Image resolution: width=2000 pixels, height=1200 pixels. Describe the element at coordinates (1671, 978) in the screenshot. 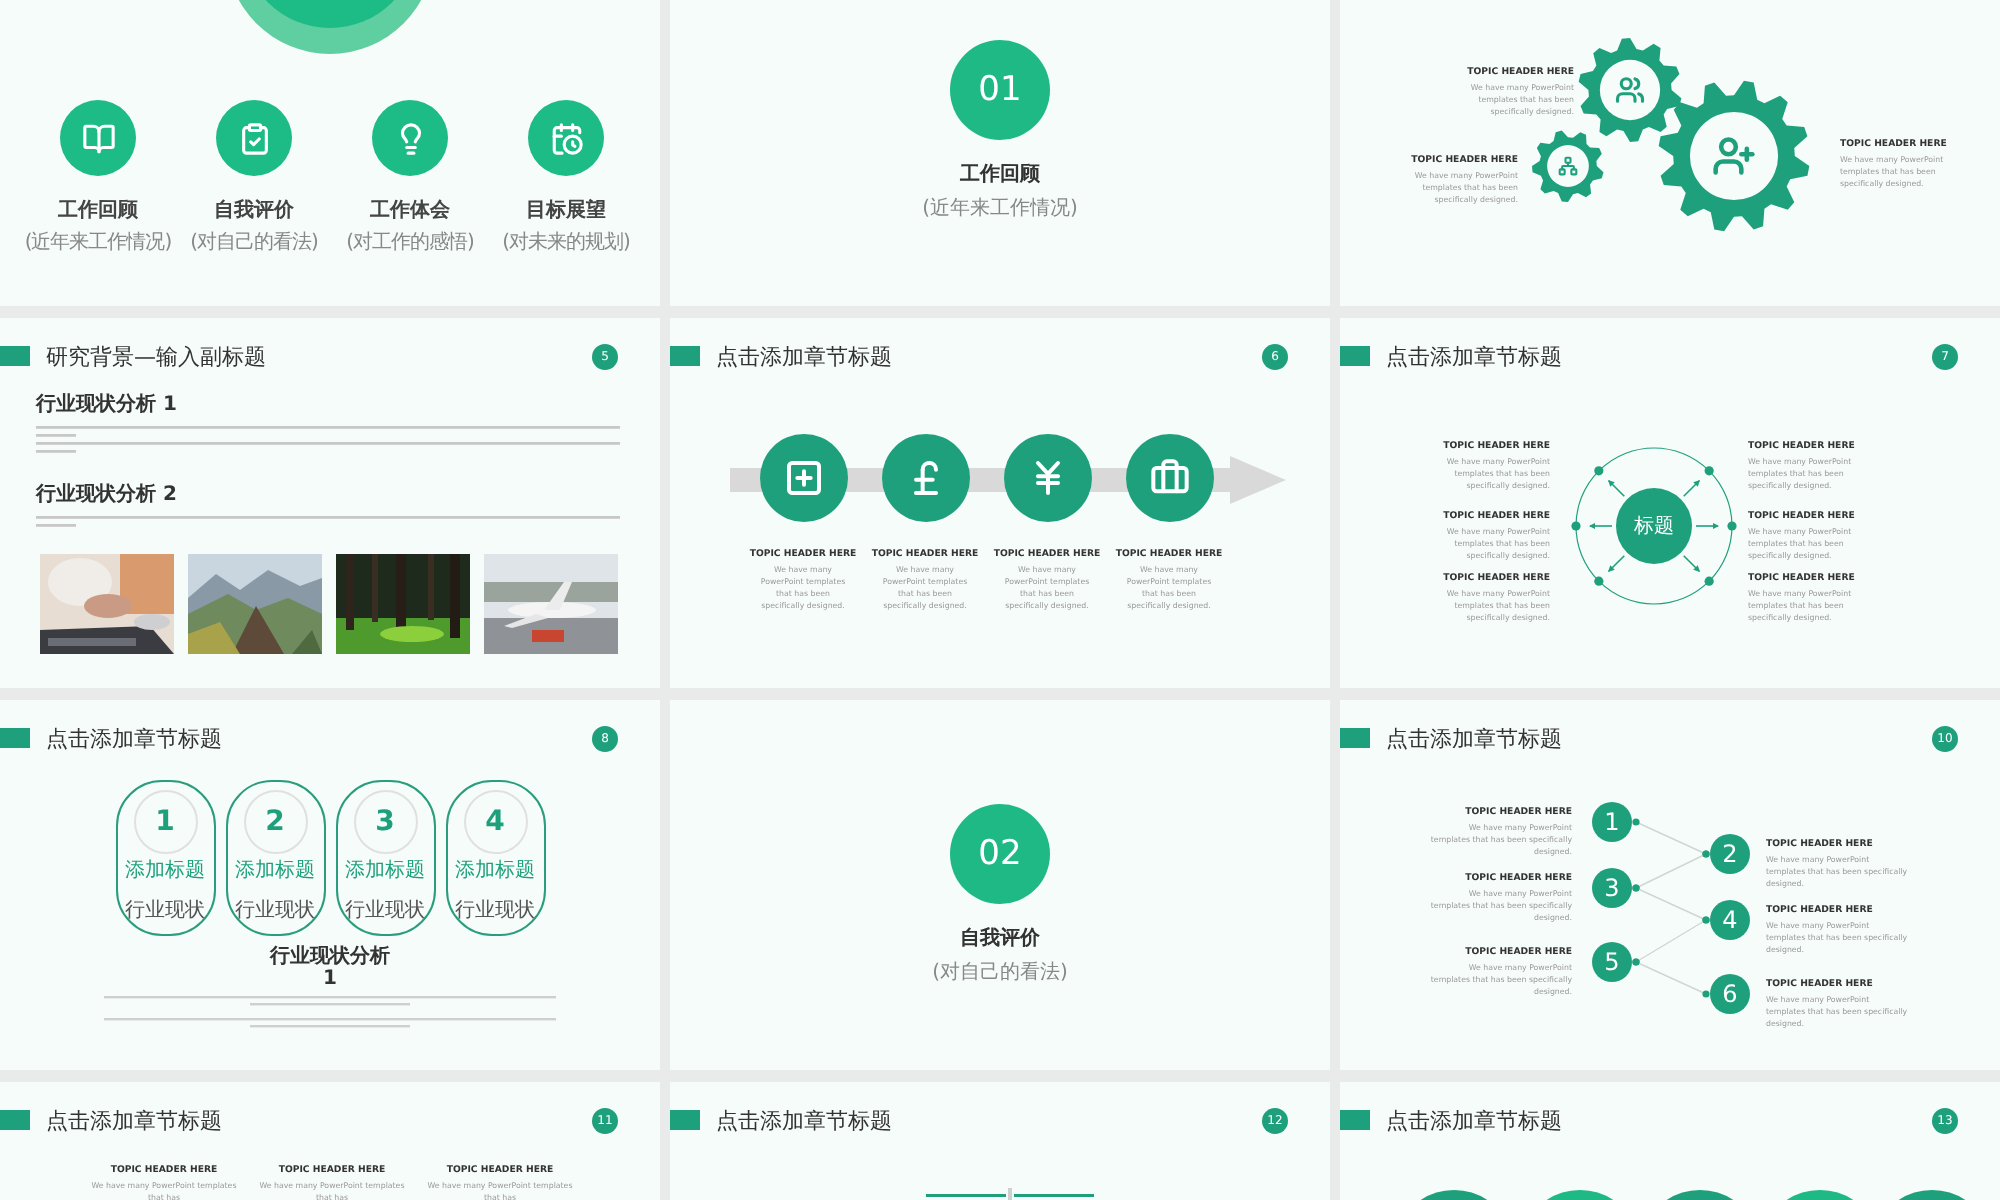

I see `connector-line` at that location.